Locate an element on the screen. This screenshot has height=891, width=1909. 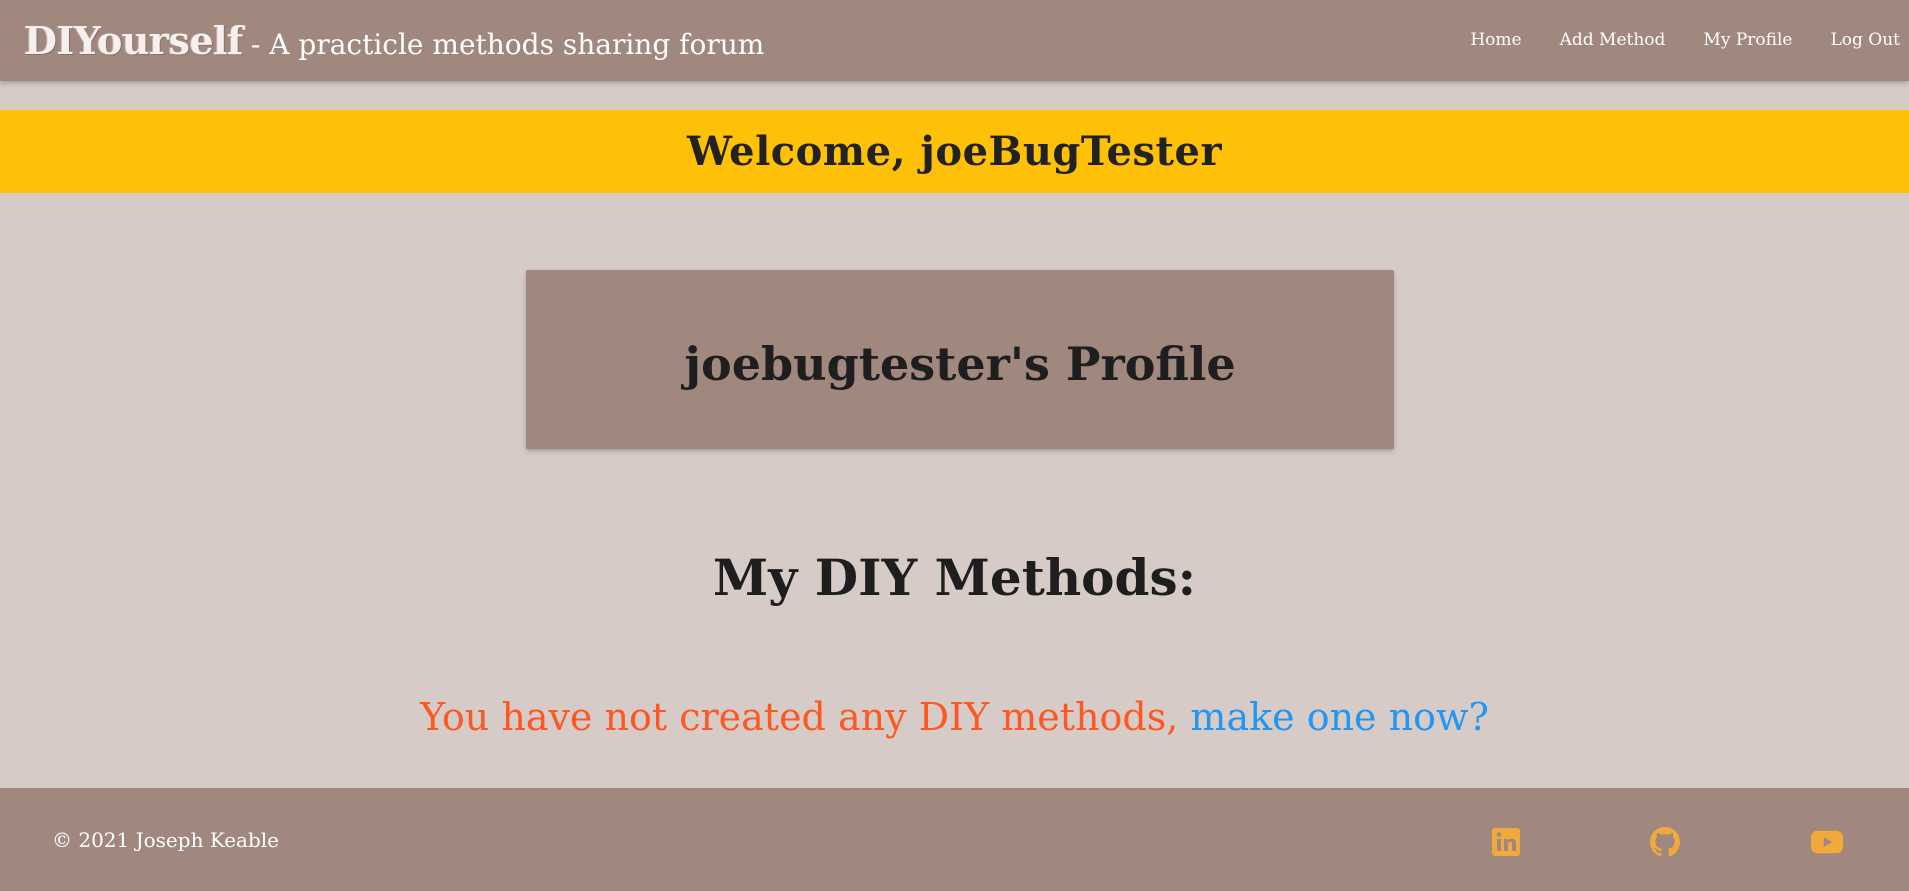
brand-tagline: - A practicle methods sharing forum is located at coordinates (507, 44).